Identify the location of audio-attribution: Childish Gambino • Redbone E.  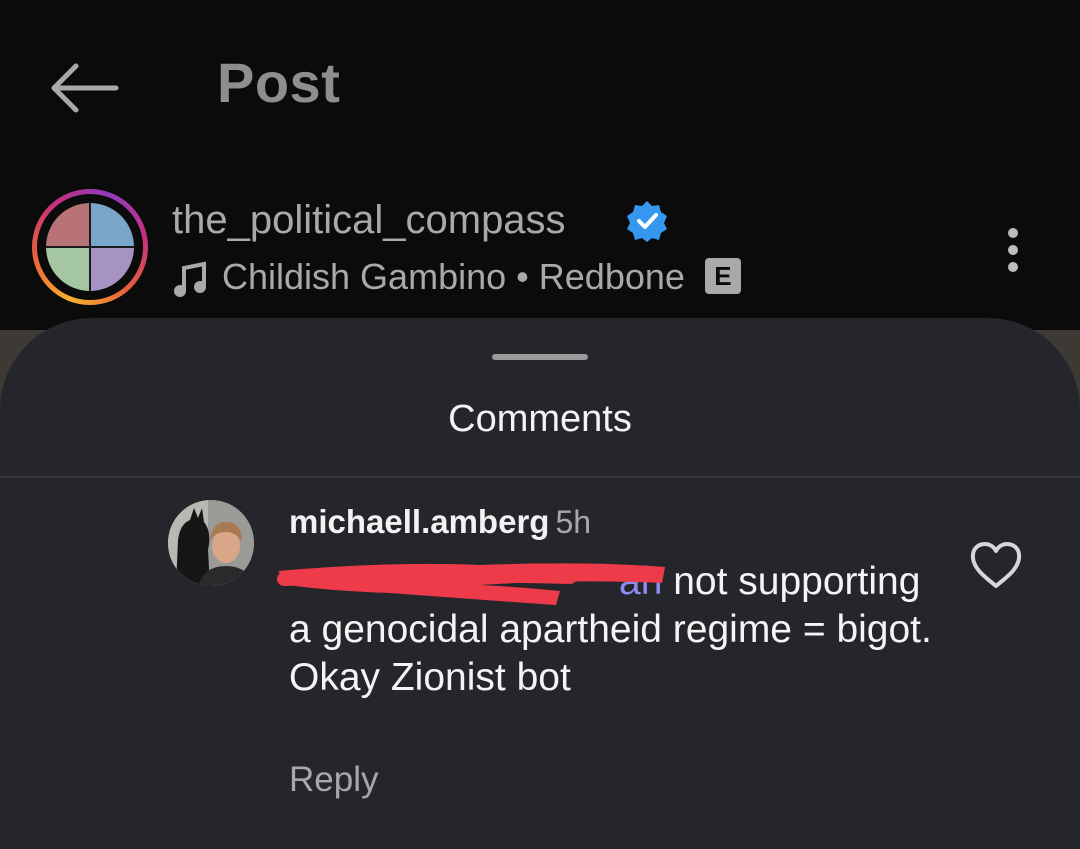
(481, 277).